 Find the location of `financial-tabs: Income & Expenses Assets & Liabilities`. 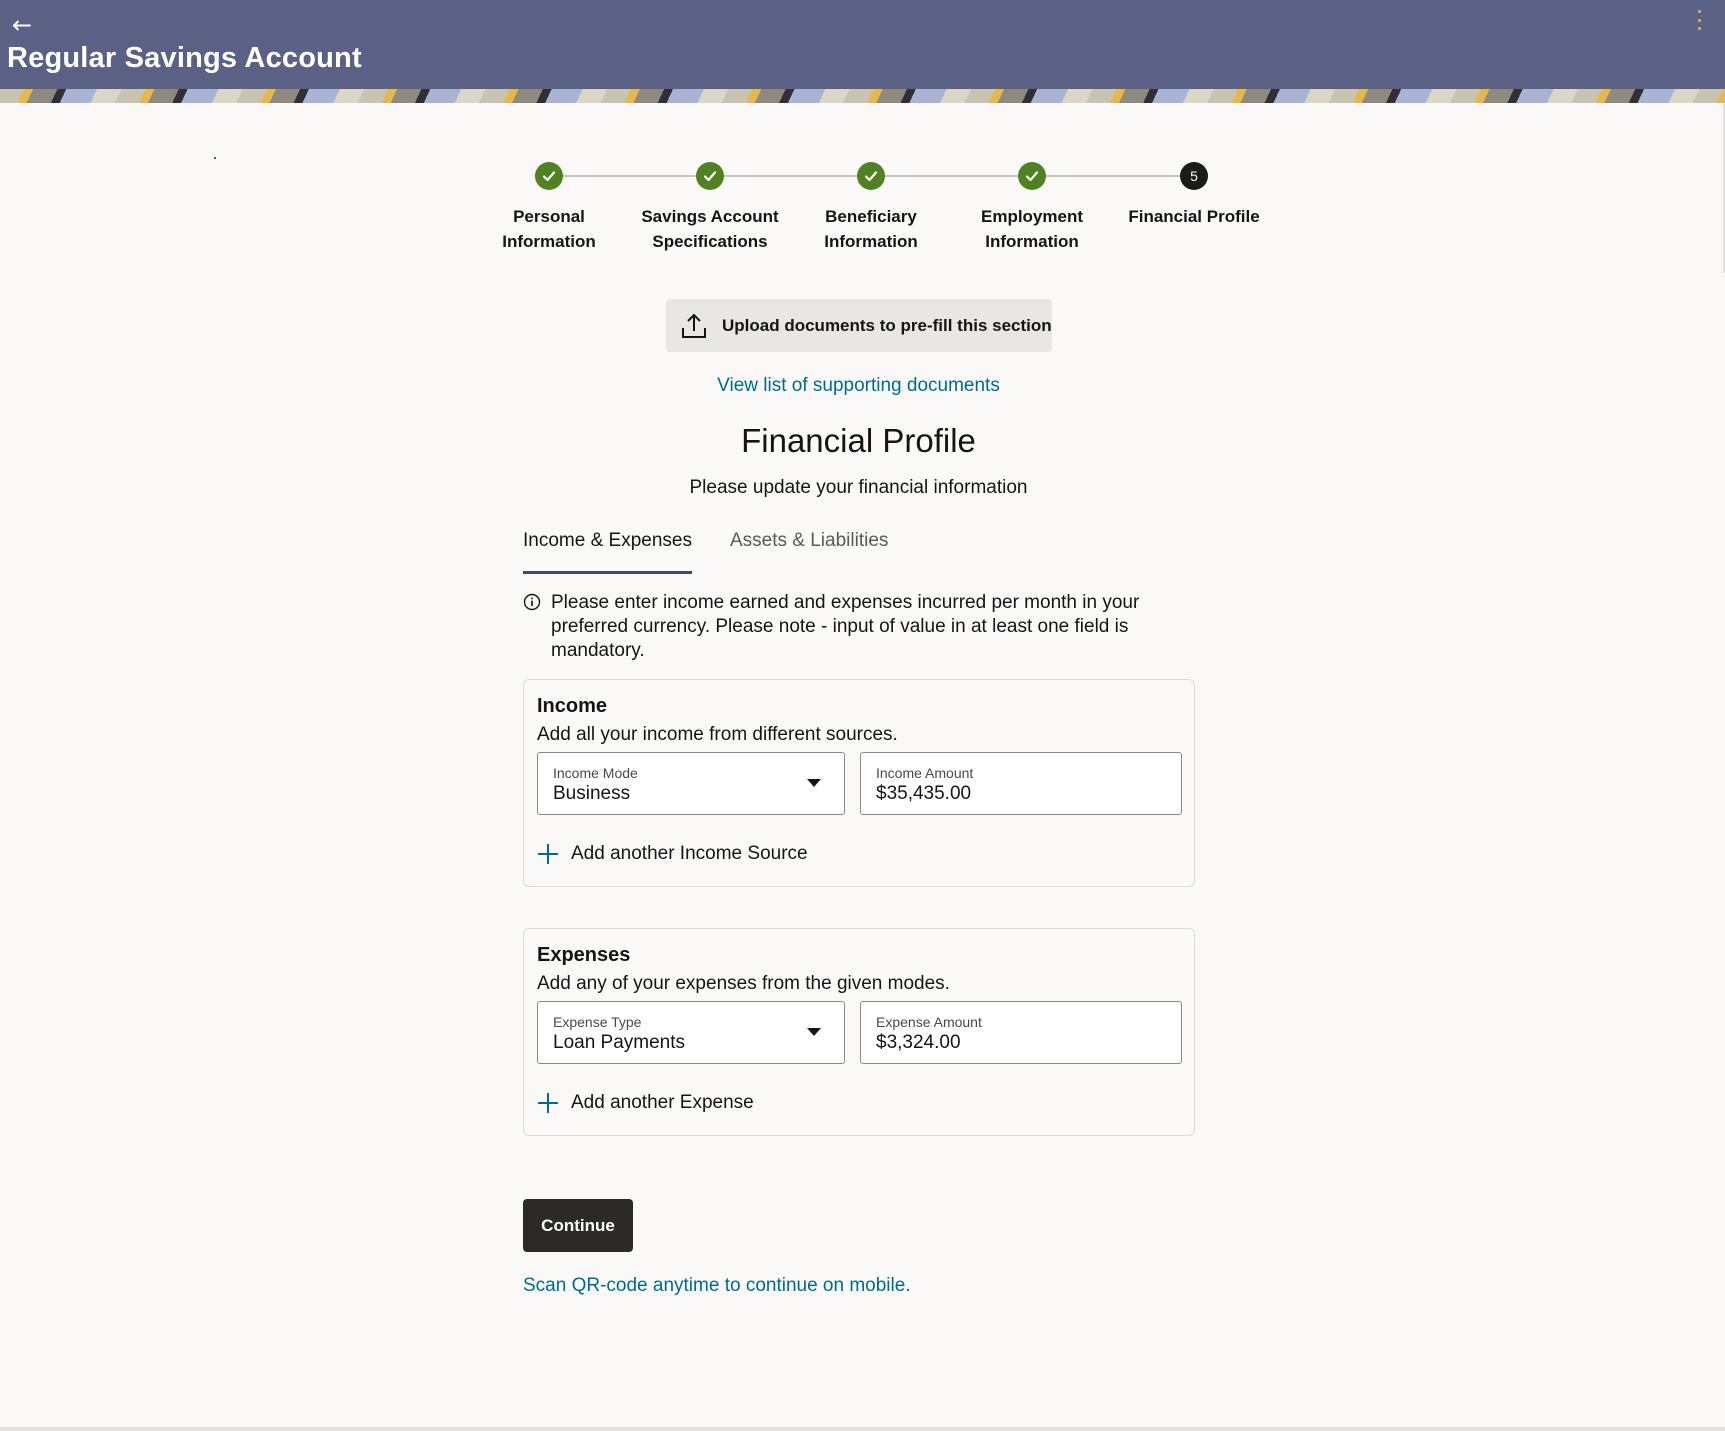

financial-tabs: Income & Expenses Assets & Liabilities is located at coordinates (724, 552).